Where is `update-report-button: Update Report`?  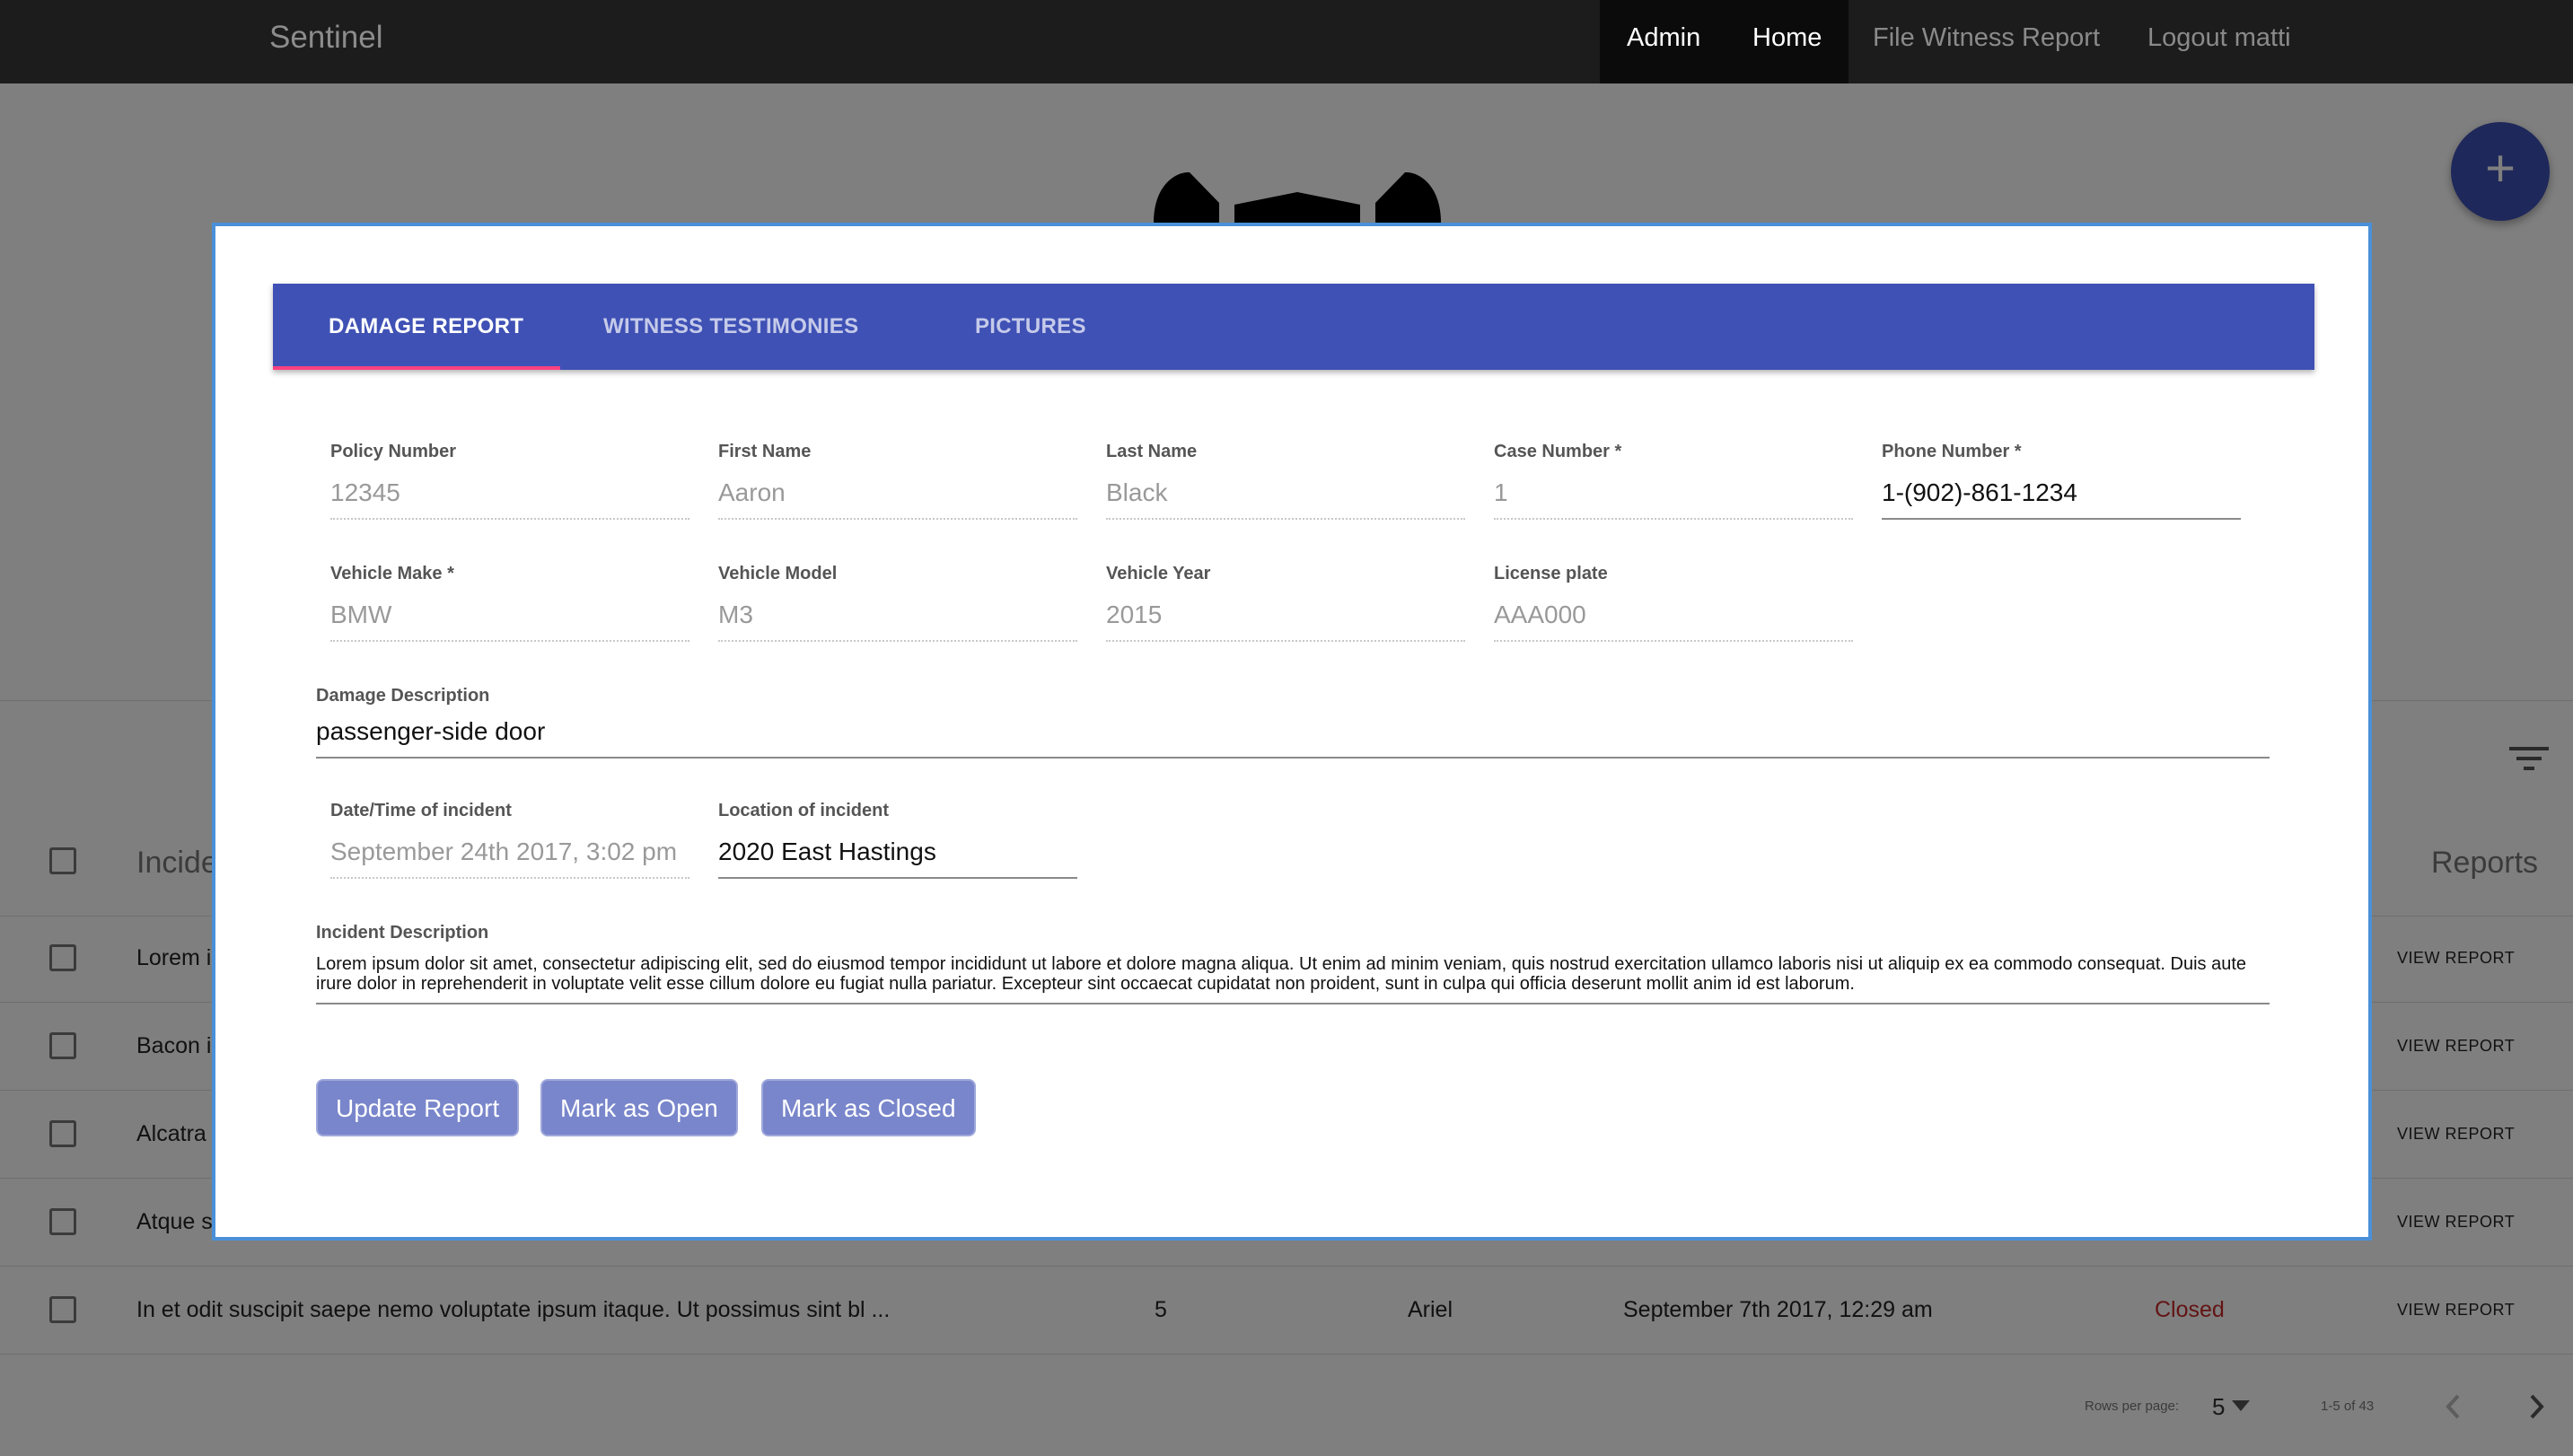
update-report-button: Update Report is located at coordinates (418, 1107).